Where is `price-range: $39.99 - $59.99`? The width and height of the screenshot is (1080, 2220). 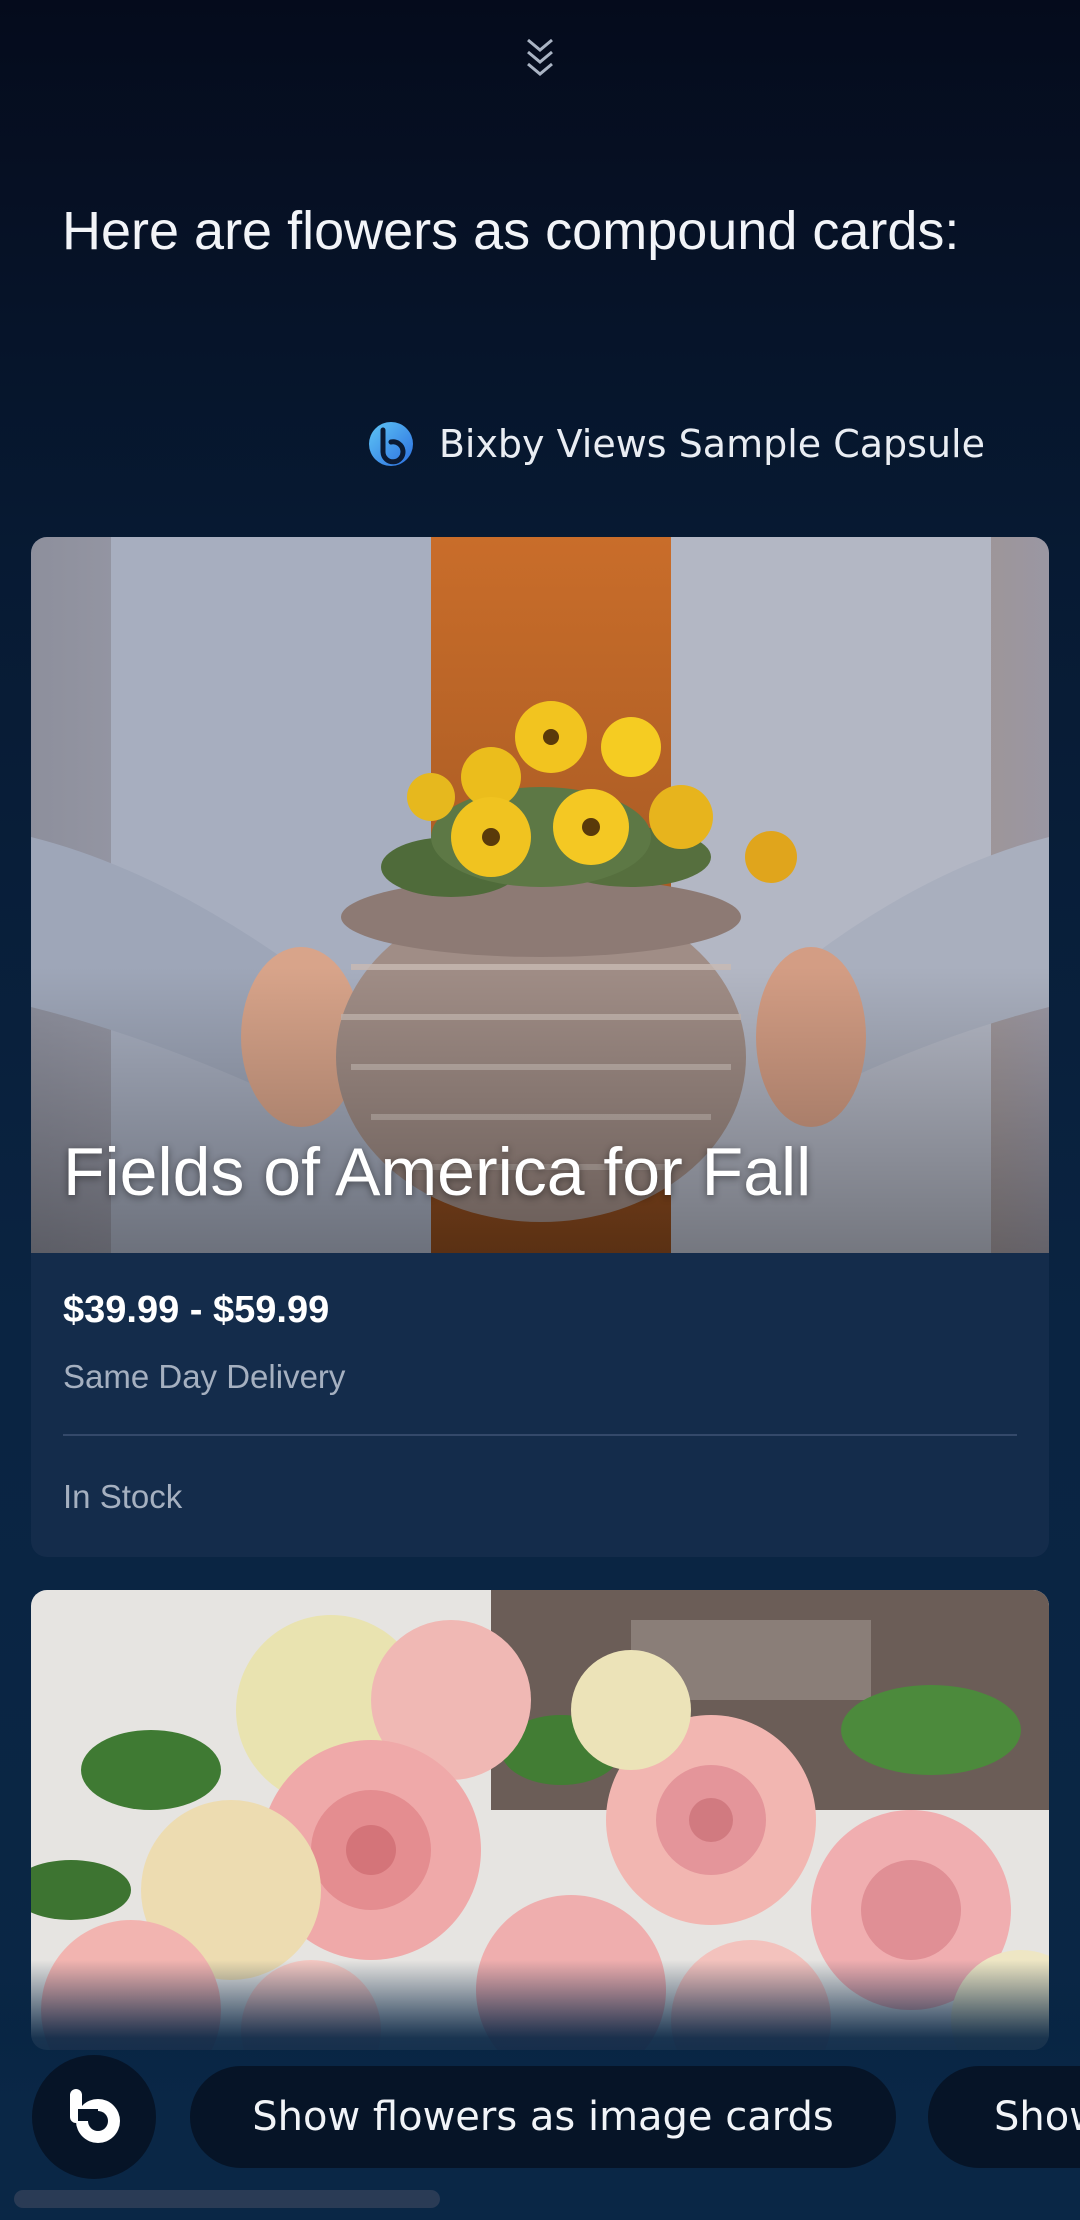 price-range: $39.99 - $59.99 is located at coordinates (196, 1310).